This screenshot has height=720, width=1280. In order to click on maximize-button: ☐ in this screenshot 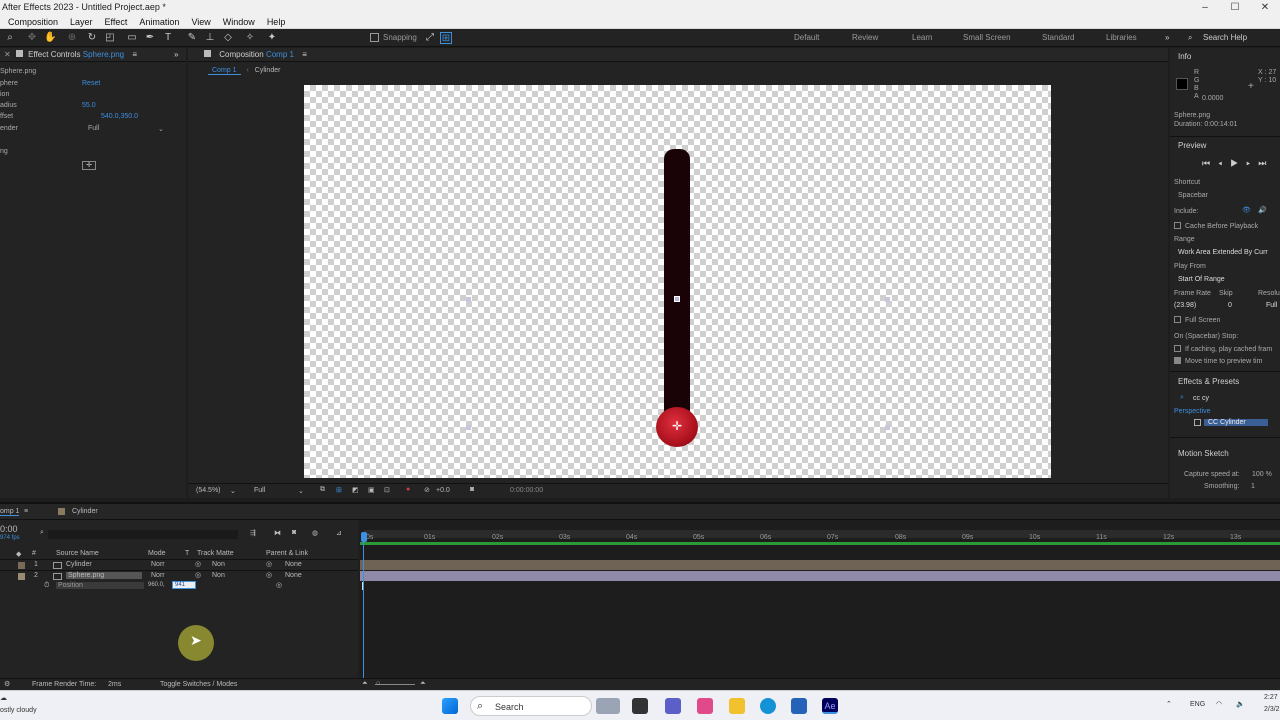, I will do `click(1235, 7)`.